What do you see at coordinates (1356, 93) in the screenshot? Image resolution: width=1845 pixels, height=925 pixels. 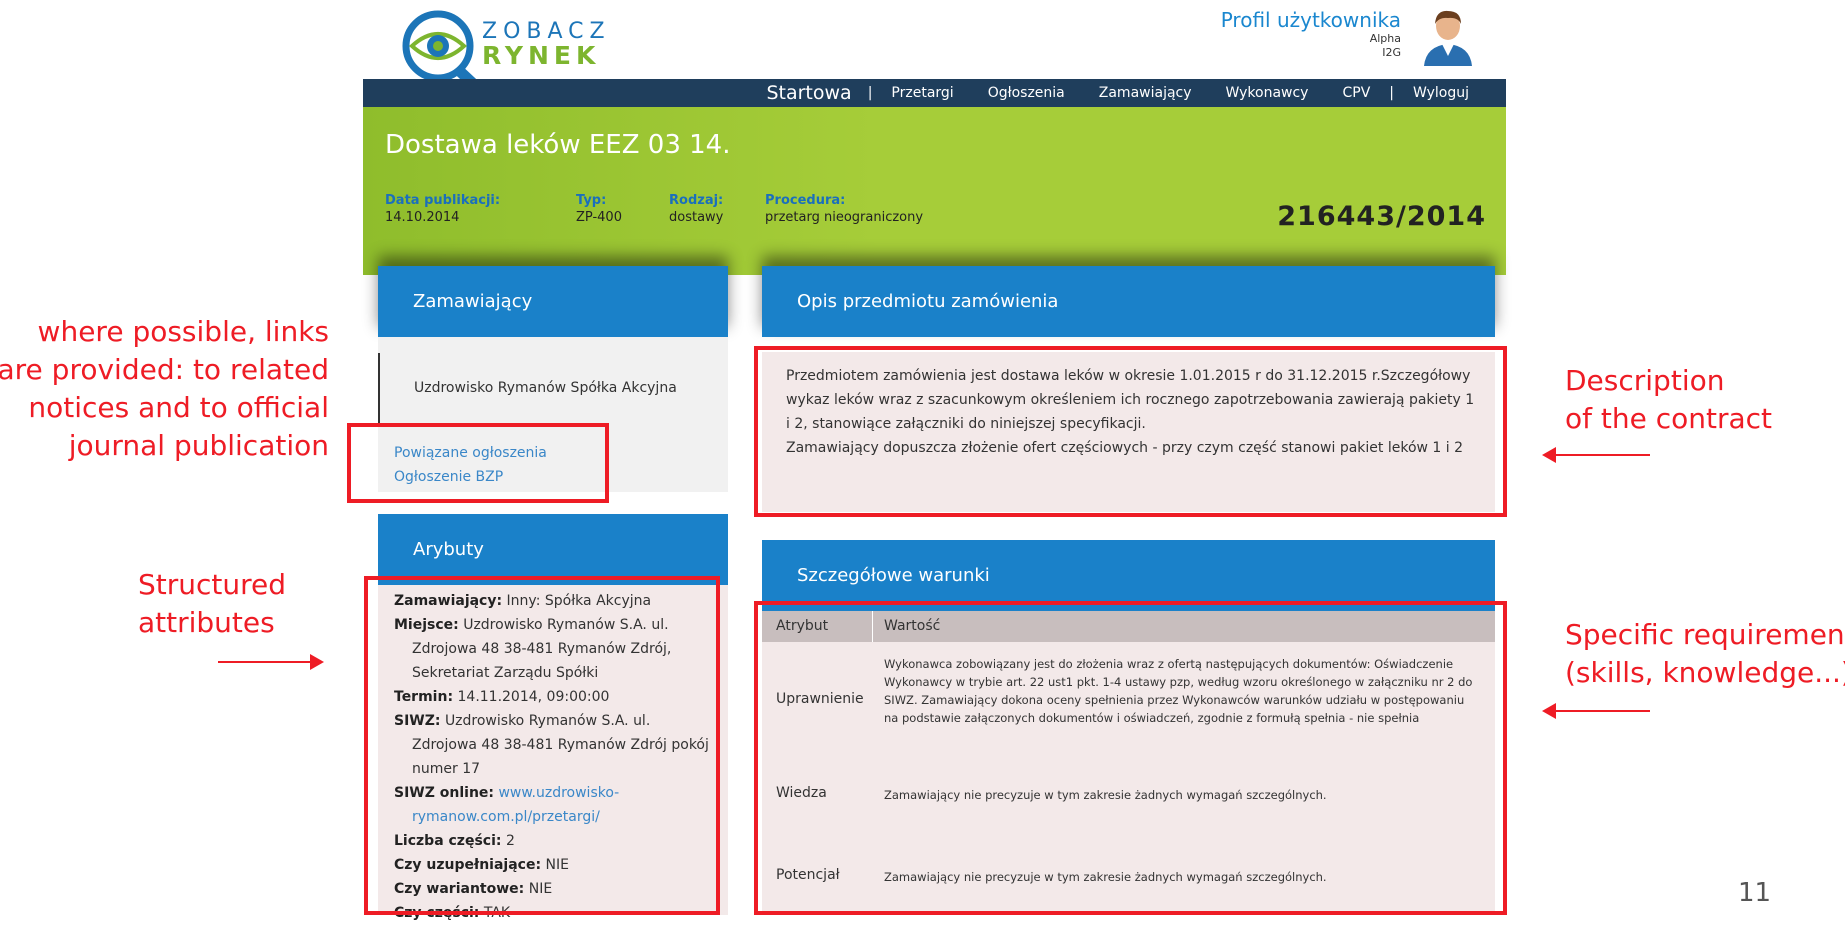 I see `nav-cpv: CPV` at bounding box center [1356, 93].